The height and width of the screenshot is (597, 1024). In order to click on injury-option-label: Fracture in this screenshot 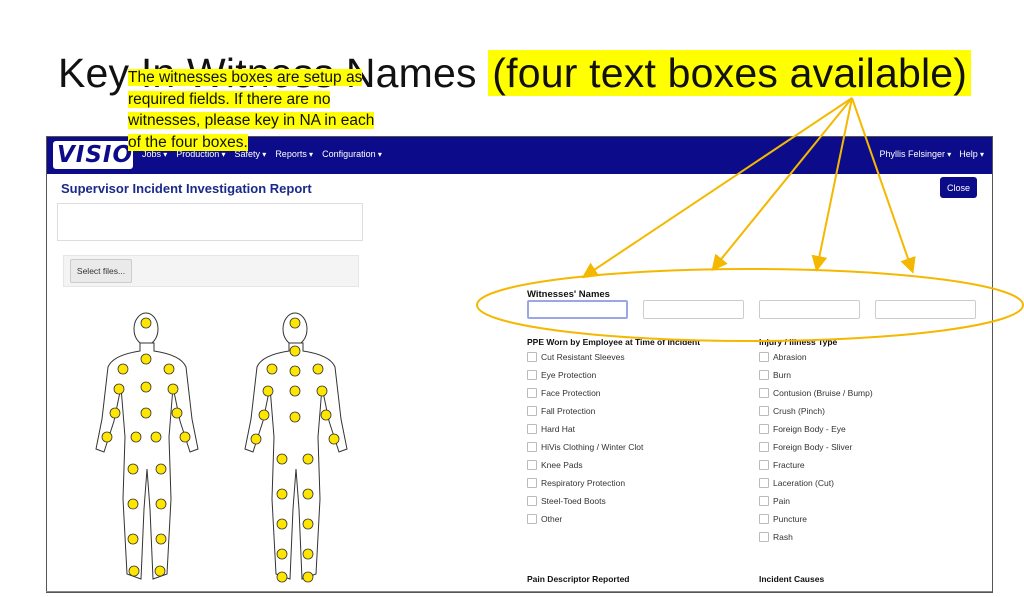, I will do `click(789, 465)`.